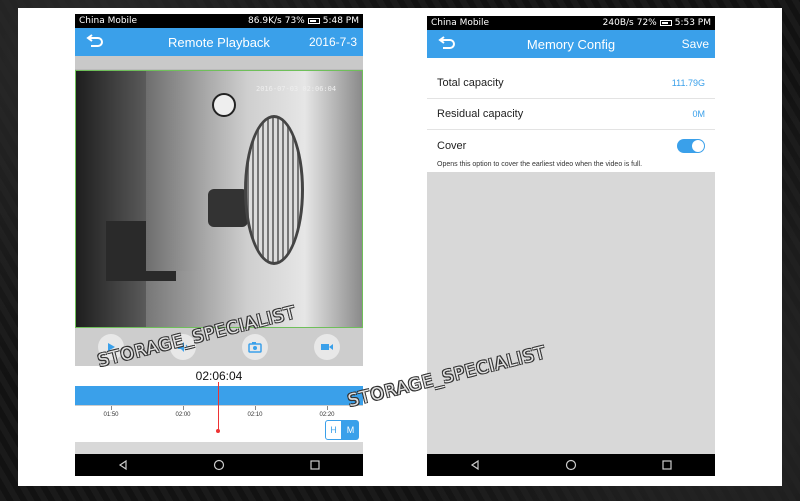  What do you see at coordinates (618, 23) in the screenshot?
I see `network-speed: 240B/s` at bounding box center [618, 23].